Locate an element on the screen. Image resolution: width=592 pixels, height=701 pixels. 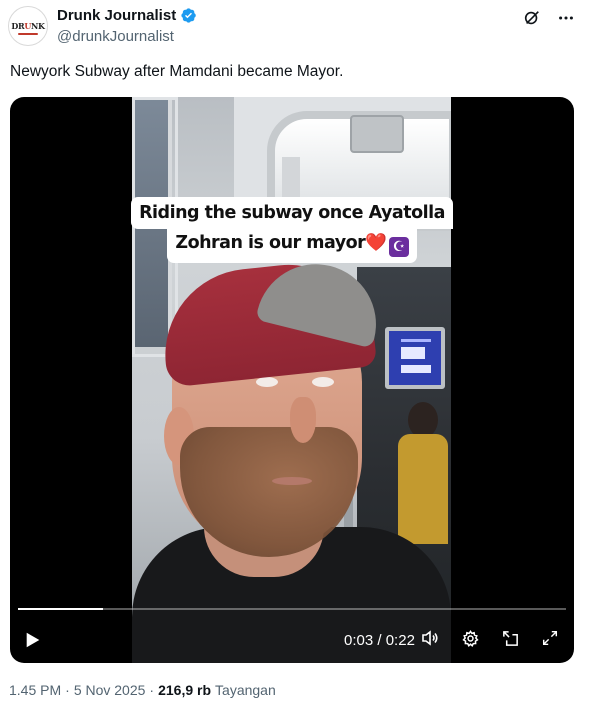
more-icon is located at coordinates (566, 18).